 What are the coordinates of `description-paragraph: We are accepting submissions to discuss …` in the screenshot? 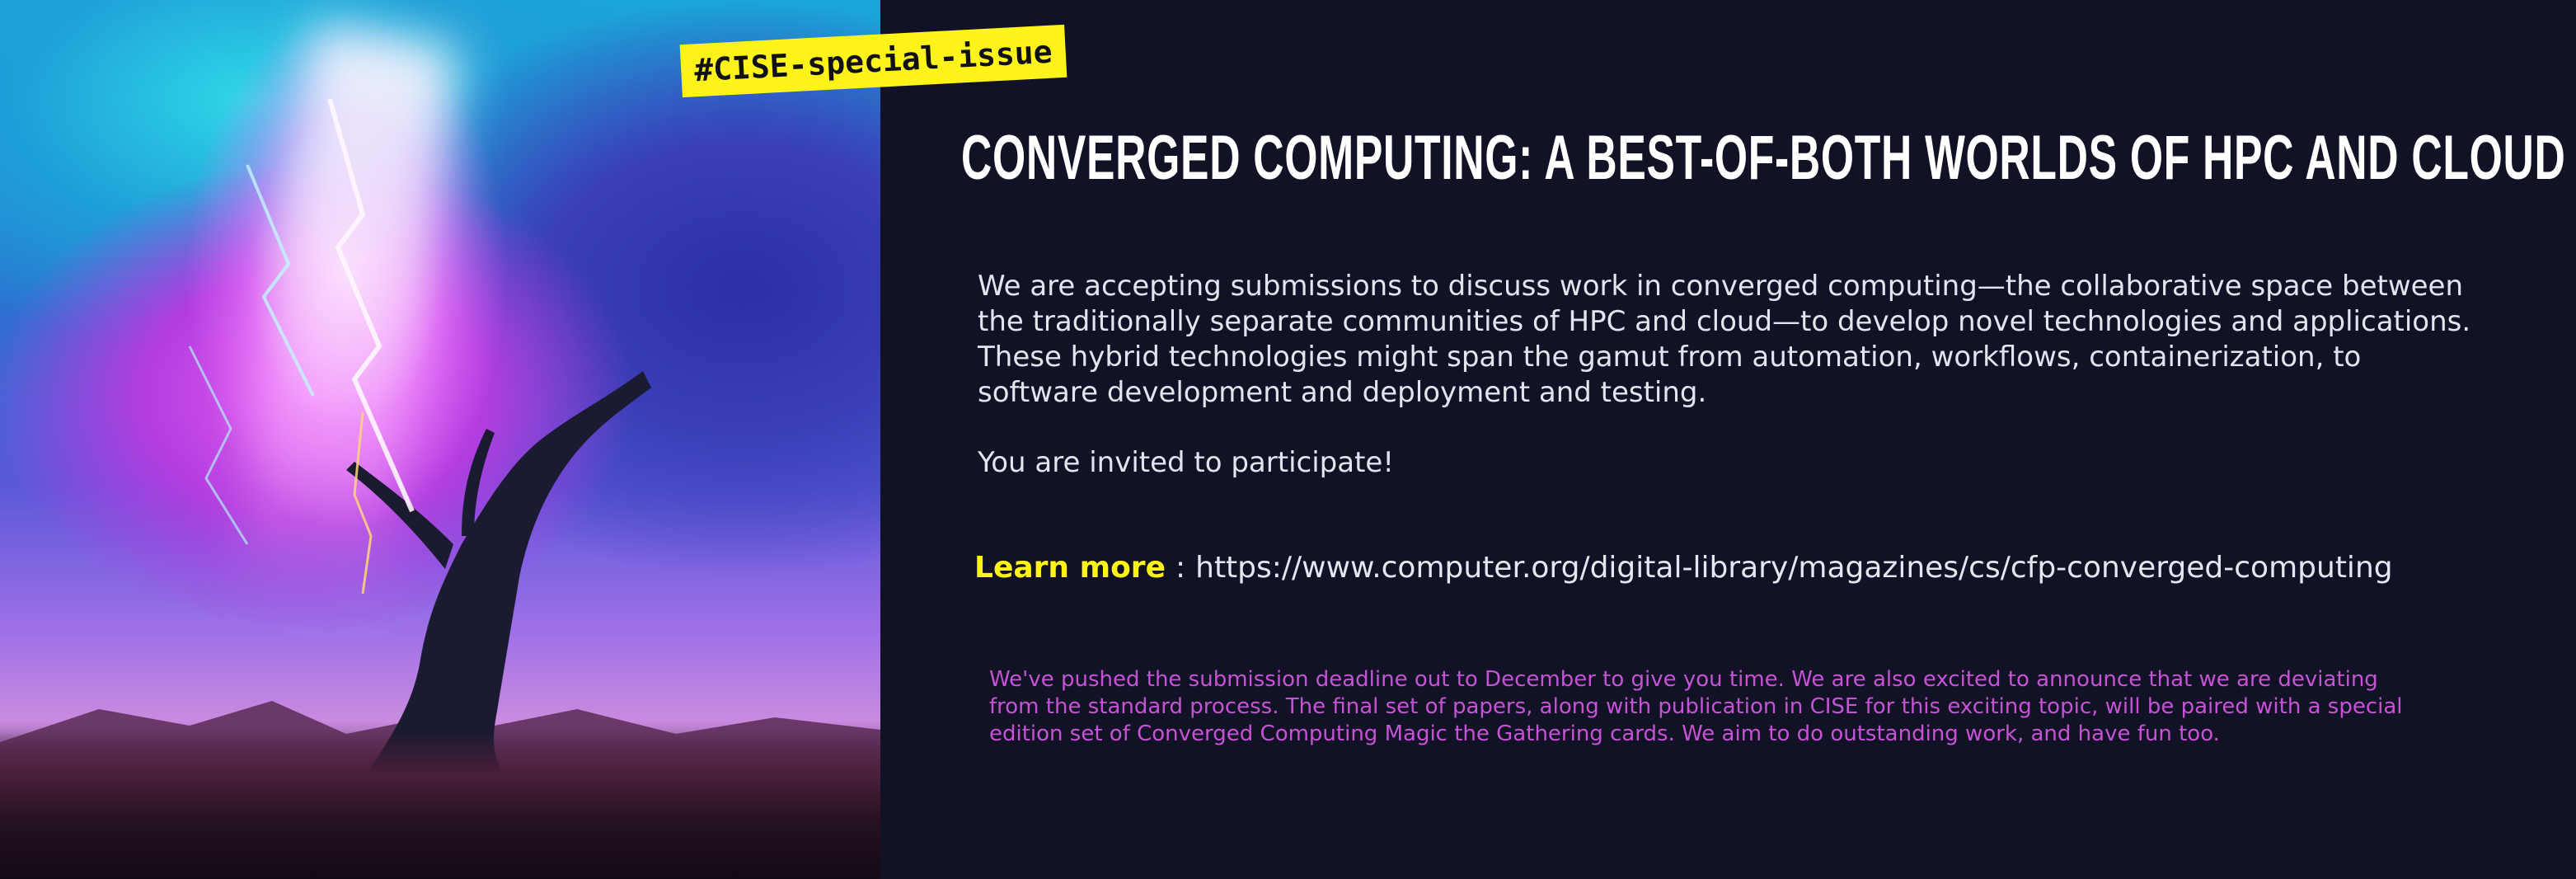 It's located at (1724, 339).